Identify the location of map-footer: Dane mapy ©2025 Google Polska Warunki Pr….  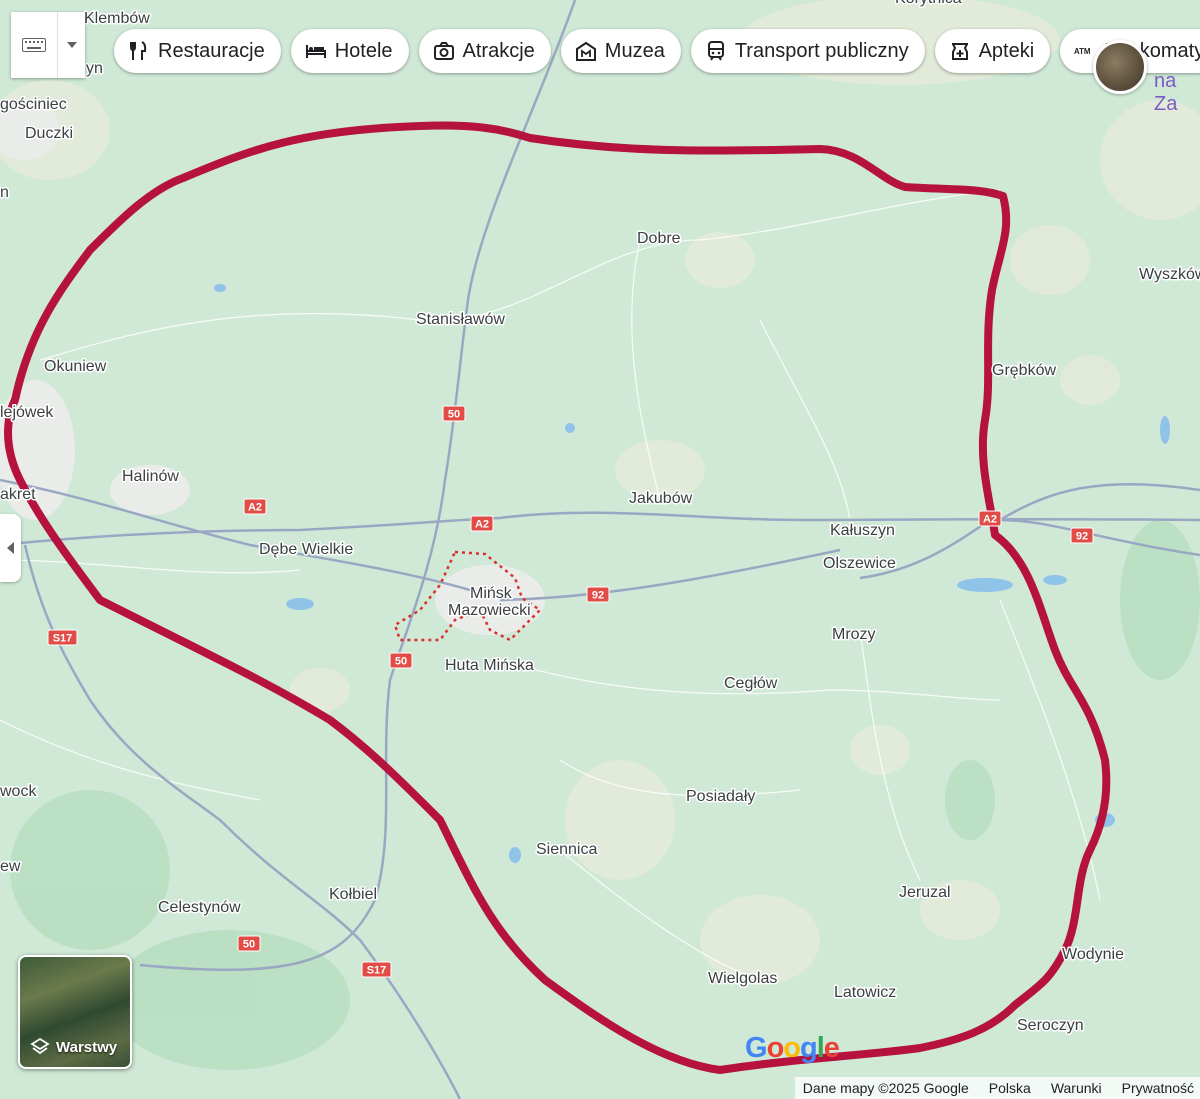
(997, 1088).